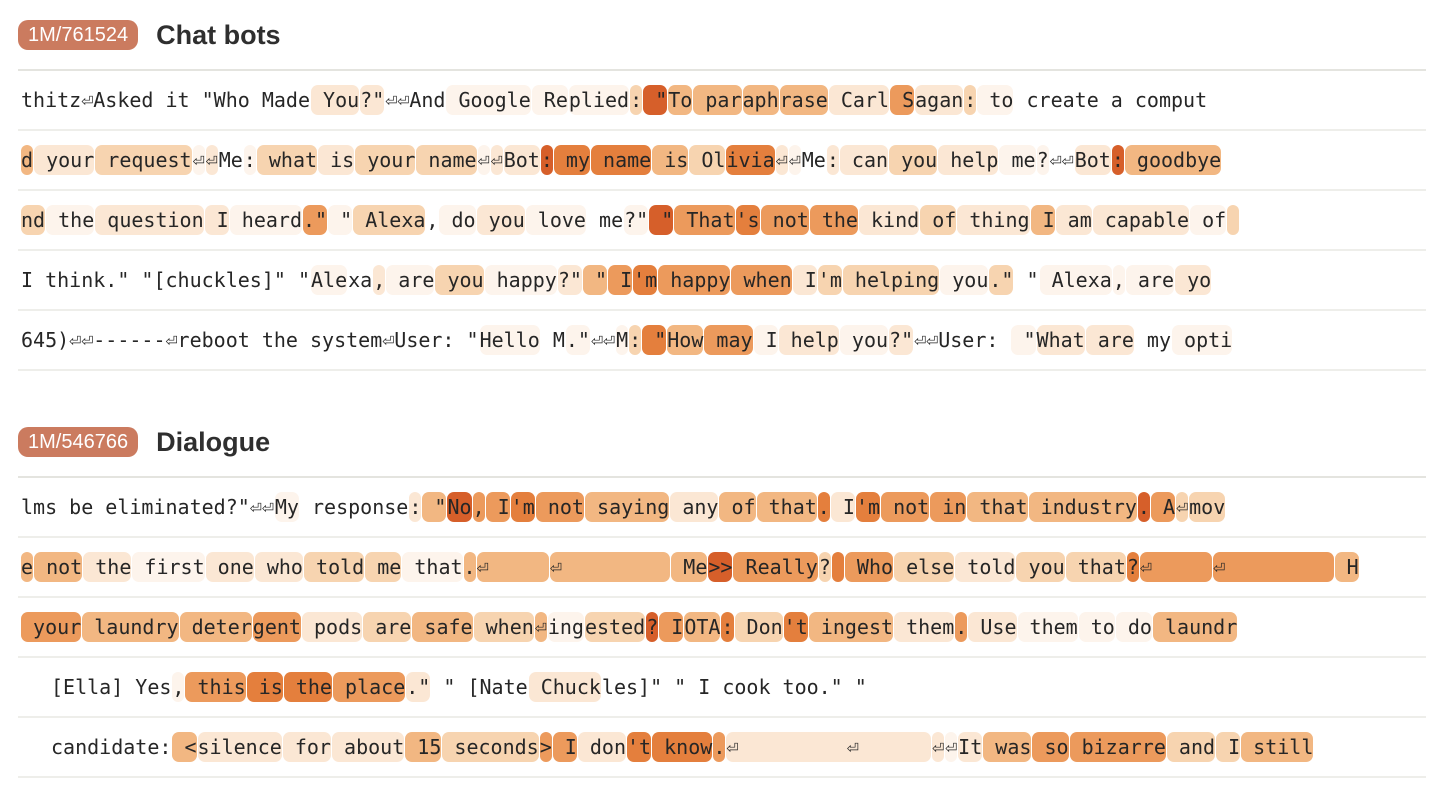 The width and height of the screenshot is (1450, 810). What do you see at coordinates (334, 567) in the screenshot?
I see `token: told` at bounding box center [334, 567].